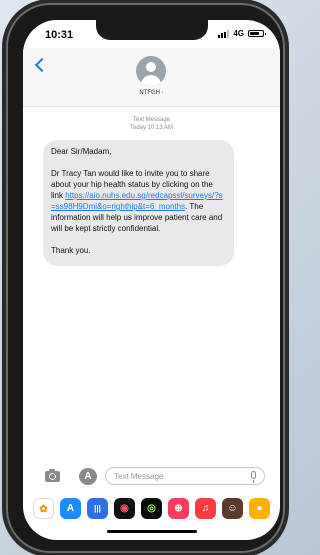  What do you see at coordinates (238, 33) in the screenshot?
I see `network-label: 4G` at bounding box center [238, 33].